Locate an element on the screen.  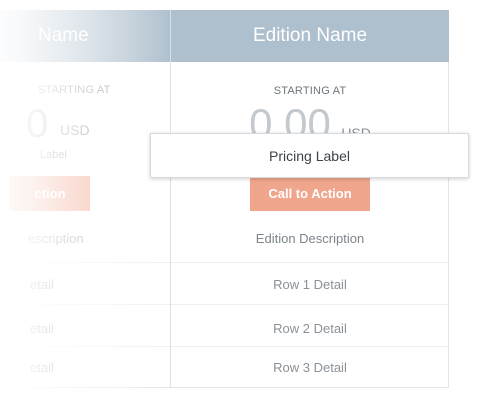
edition-header: Edition Name is located at coordinates (310, 36).